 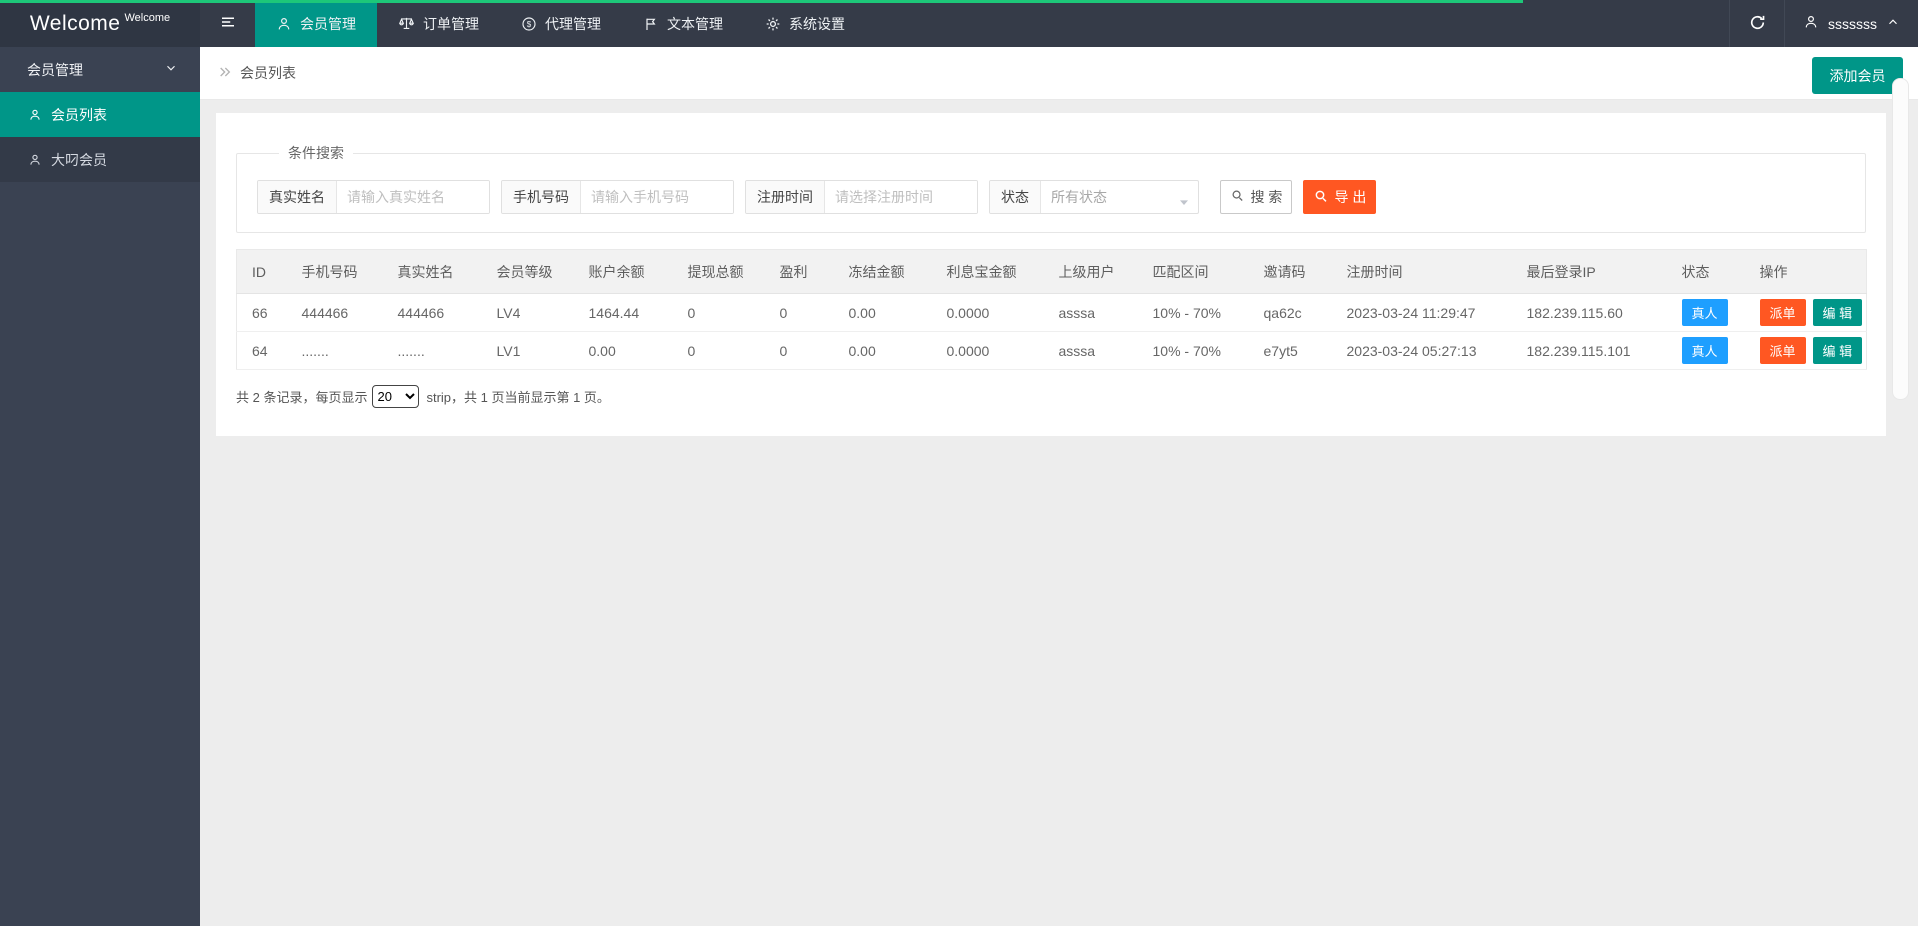 What do you see at coordinates (805, 23) in the screenshot?
I see `nav-item-settings: 系统设置` at bounding box center [805, 23].